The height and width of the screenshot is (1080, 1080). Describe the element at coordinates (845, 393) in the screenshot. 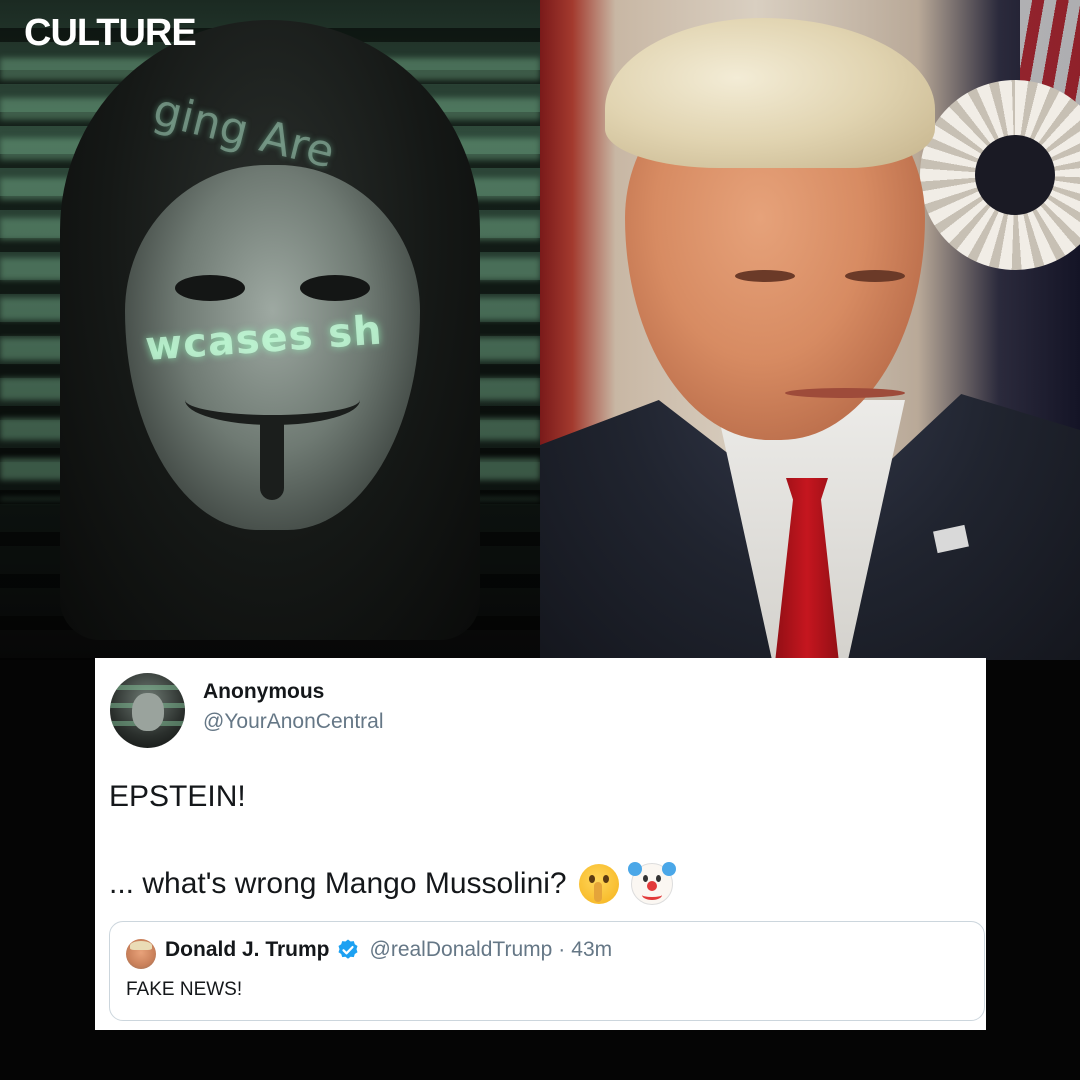

I see `mouth` at that location.